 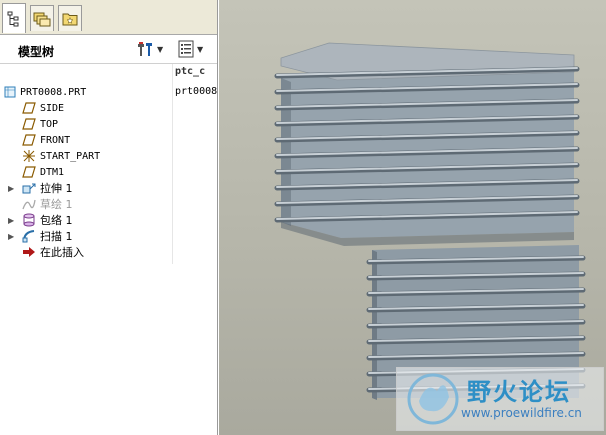 What do you see at coordinates (36, 52) in the screenshot?
I see `panel-title: 模型树` at bounding box center [36, 52].